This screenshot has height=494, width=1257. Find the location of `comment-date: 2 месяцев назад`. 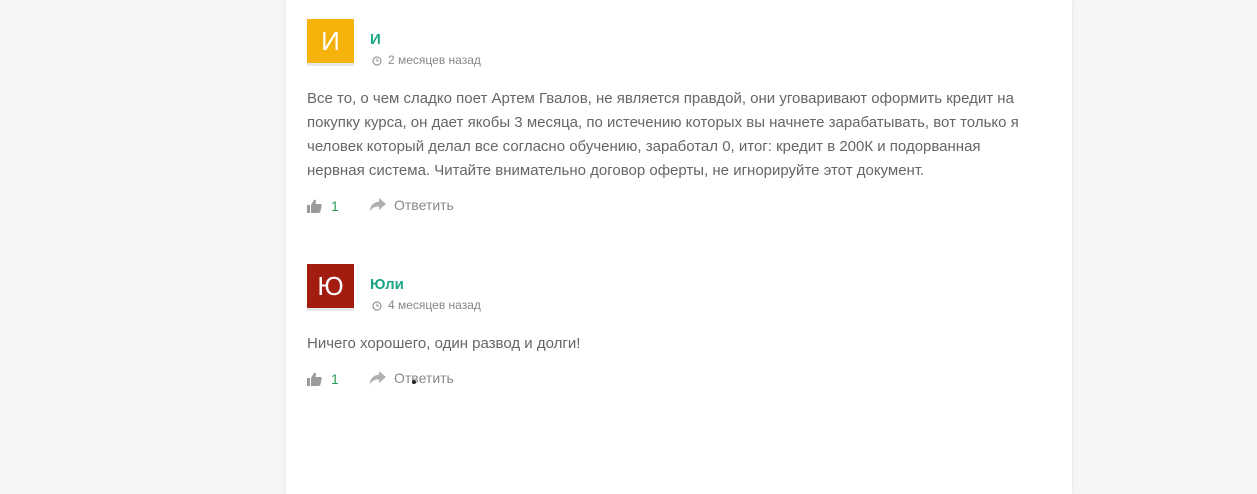

comment-date: 2 месяцев назад is located at coordinates (426, 61).